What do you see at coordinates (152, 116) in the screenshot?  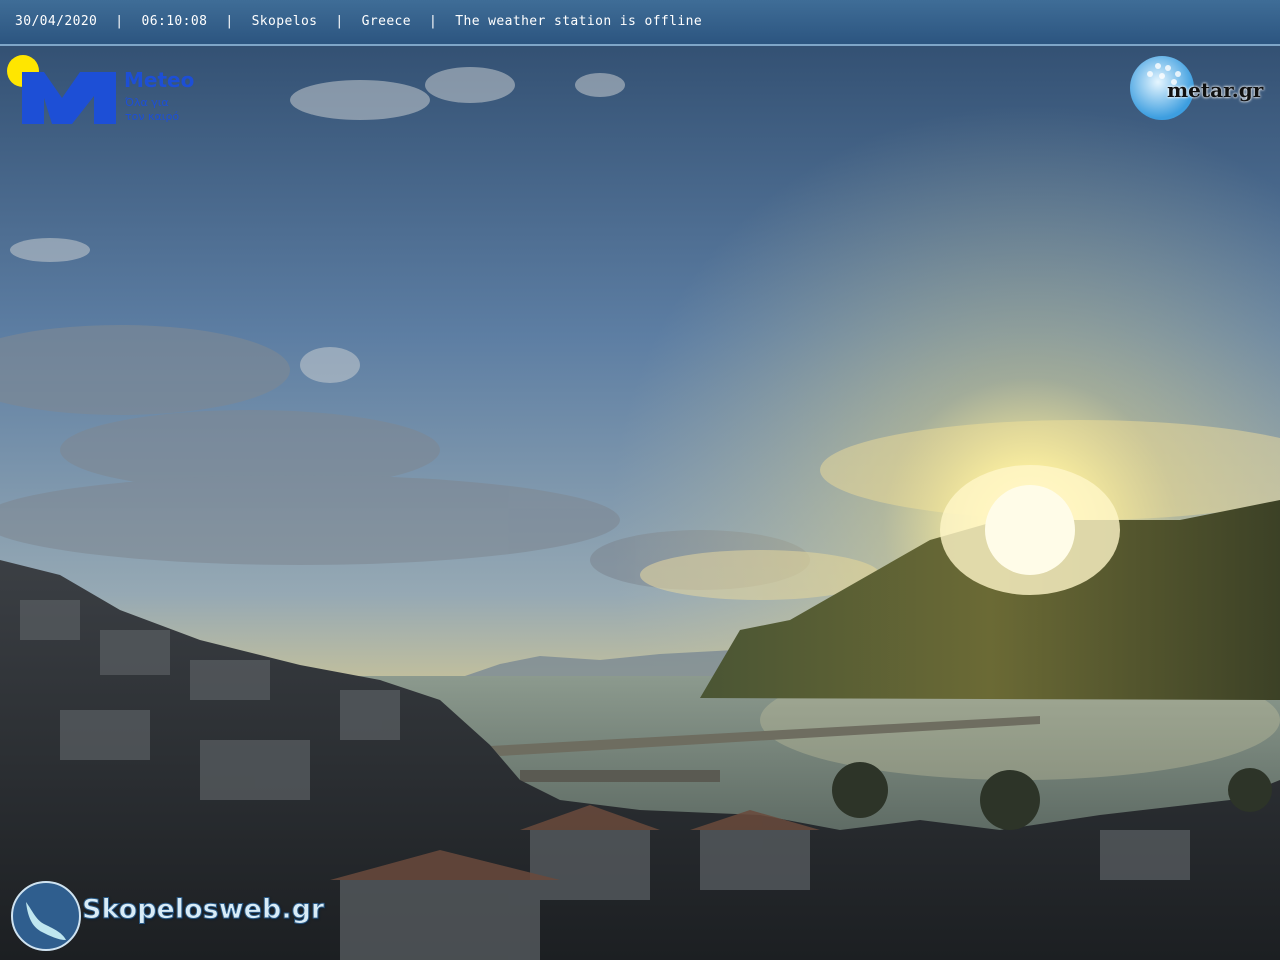 I see `meteo-tagline: τον καιρό` at bounding box center [152, 116].